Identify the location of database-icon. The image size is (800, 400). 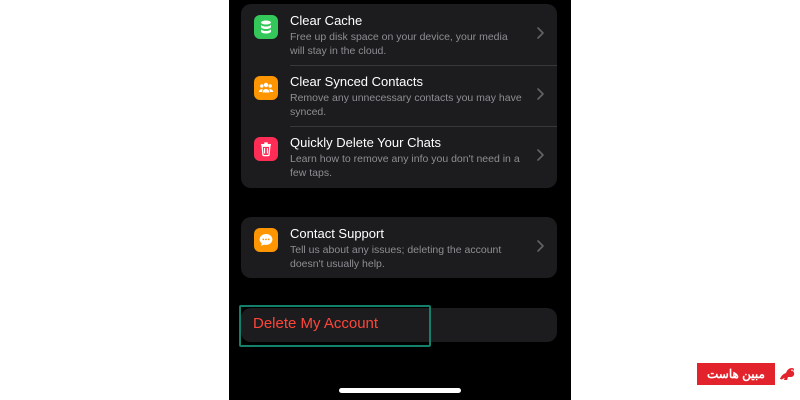
(266, 27).